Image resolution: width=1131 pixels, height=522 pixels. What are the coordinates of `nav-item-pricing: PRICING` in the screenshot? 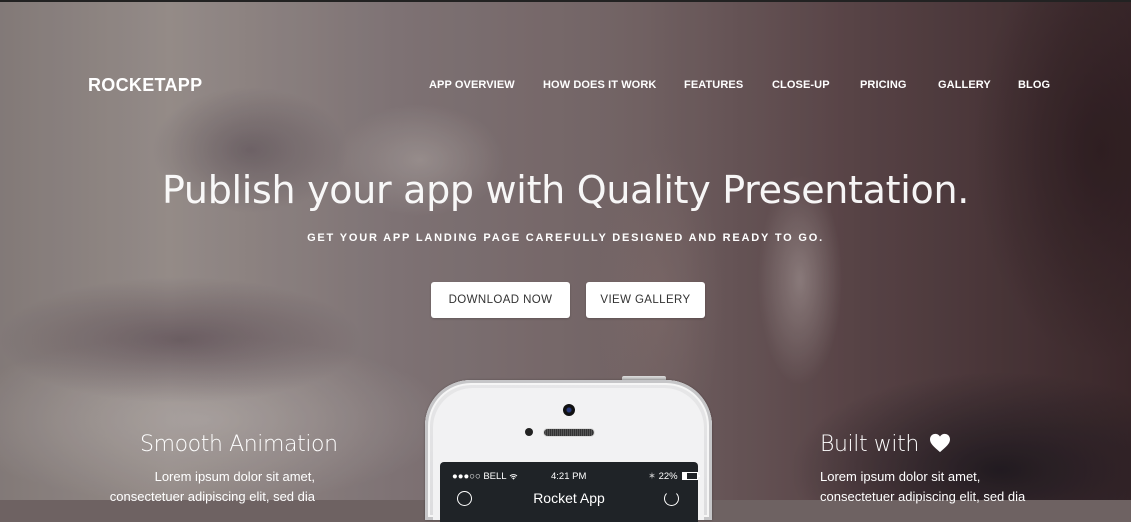 It's located at (883, 85).